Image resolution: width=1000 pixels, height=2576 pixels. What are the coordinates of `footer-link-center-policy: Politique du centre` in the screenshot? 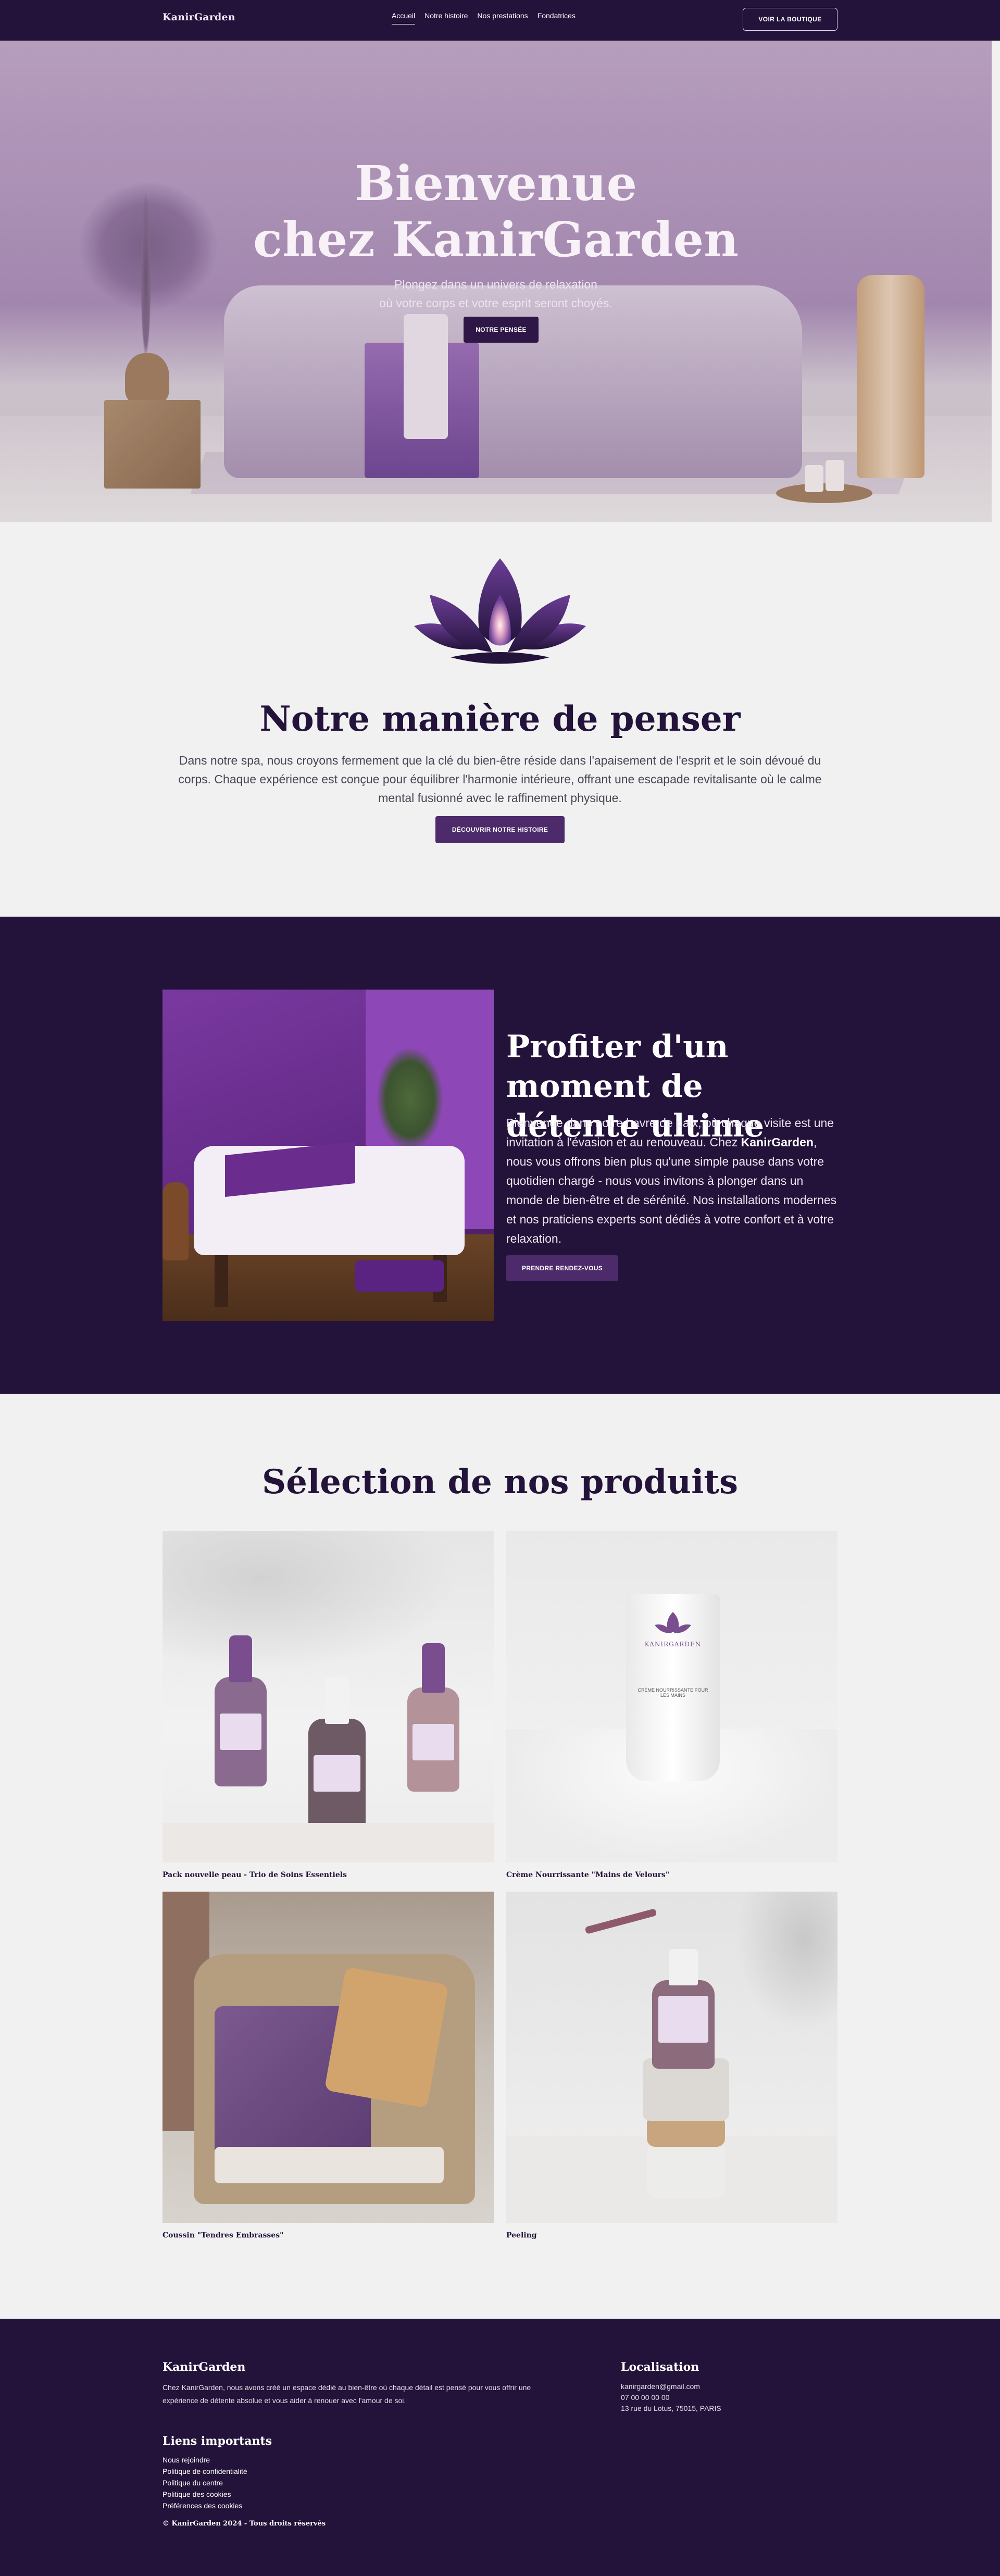 It's located at (204, 2483).